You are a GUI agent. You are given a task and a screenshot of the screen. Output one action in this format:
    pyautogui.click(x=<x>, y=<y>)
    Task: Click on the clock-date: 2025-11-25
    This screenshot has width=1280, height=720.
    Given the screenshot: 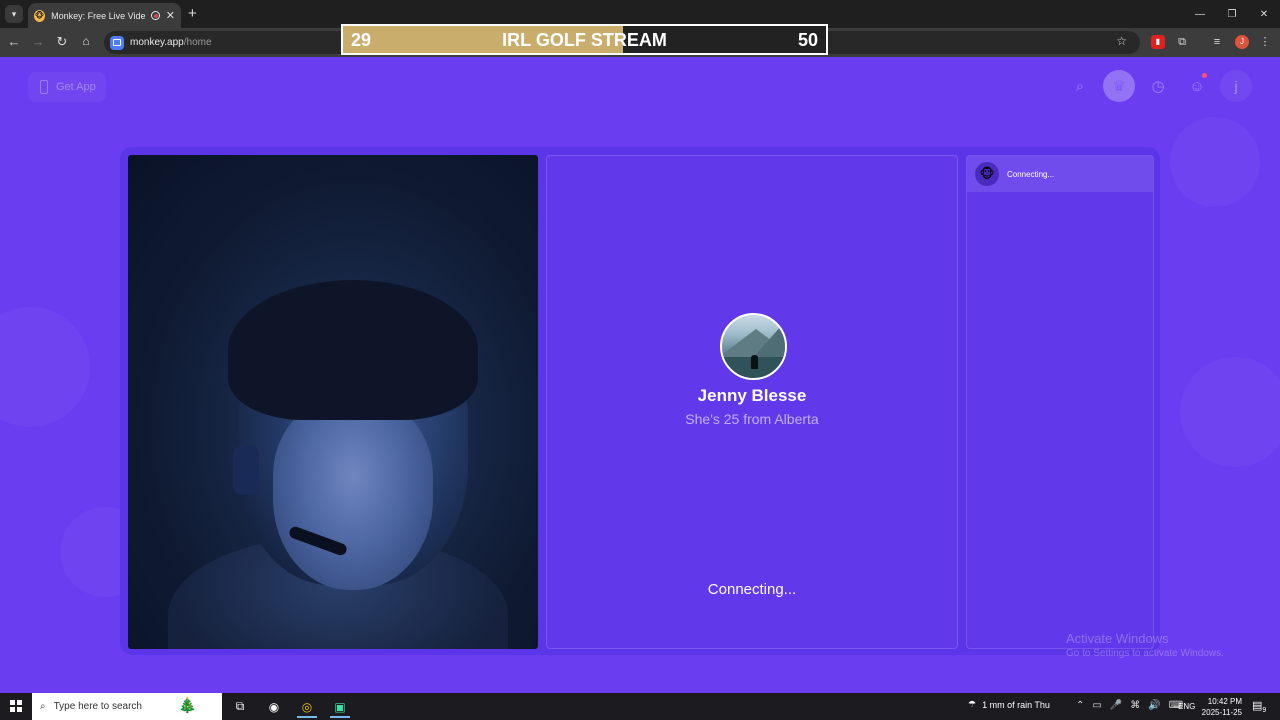 What is the action you would take?
    pyautogui.click(x=1221, y=712)
    